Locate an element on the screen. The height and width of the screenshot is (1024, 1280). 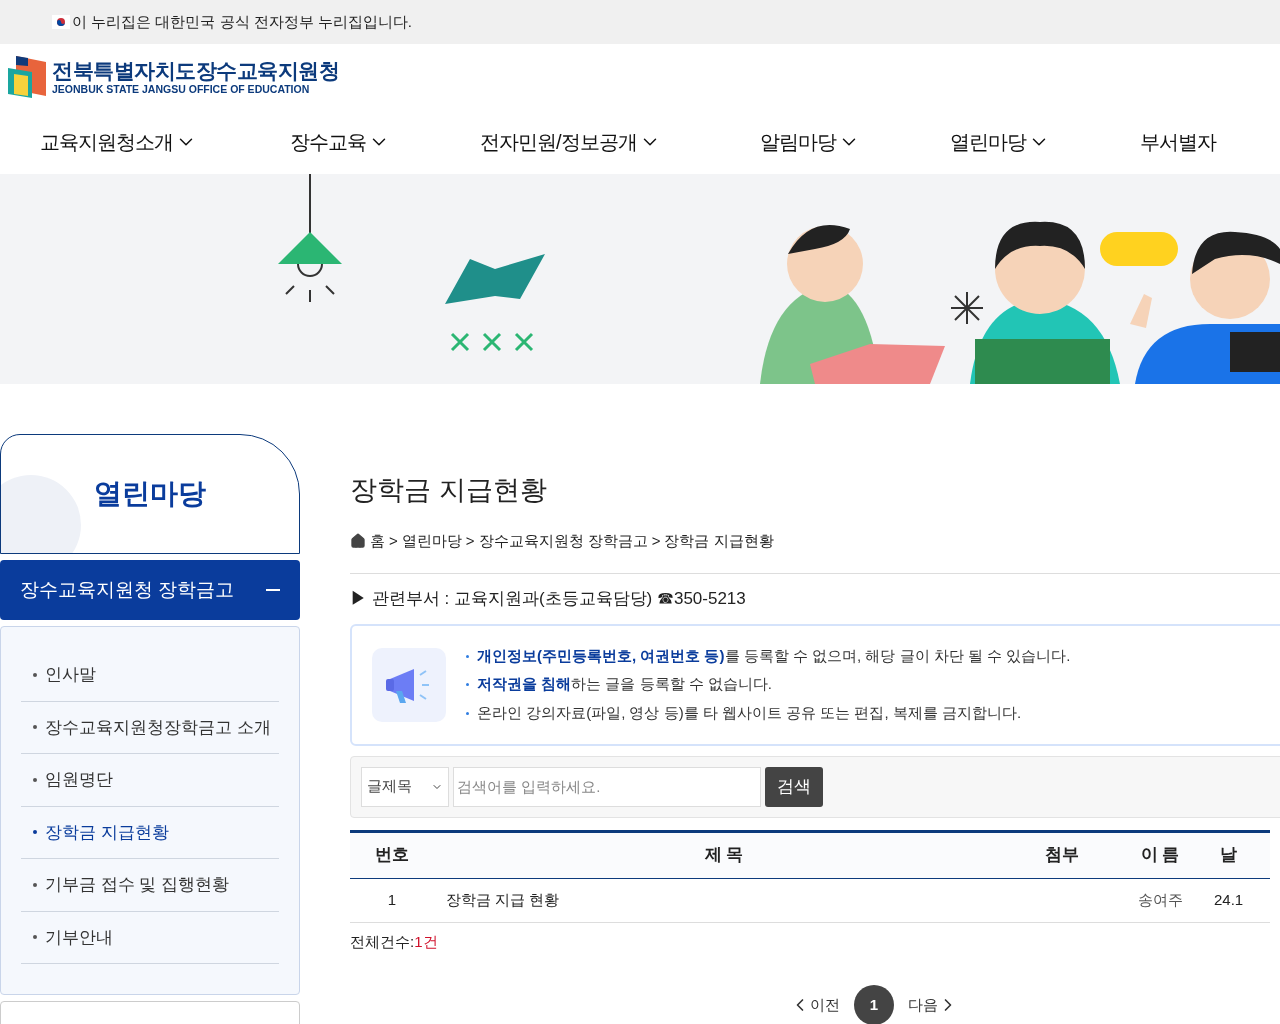
table-cell: 장학금 지급 현황 is located at coordinates (724, 900).